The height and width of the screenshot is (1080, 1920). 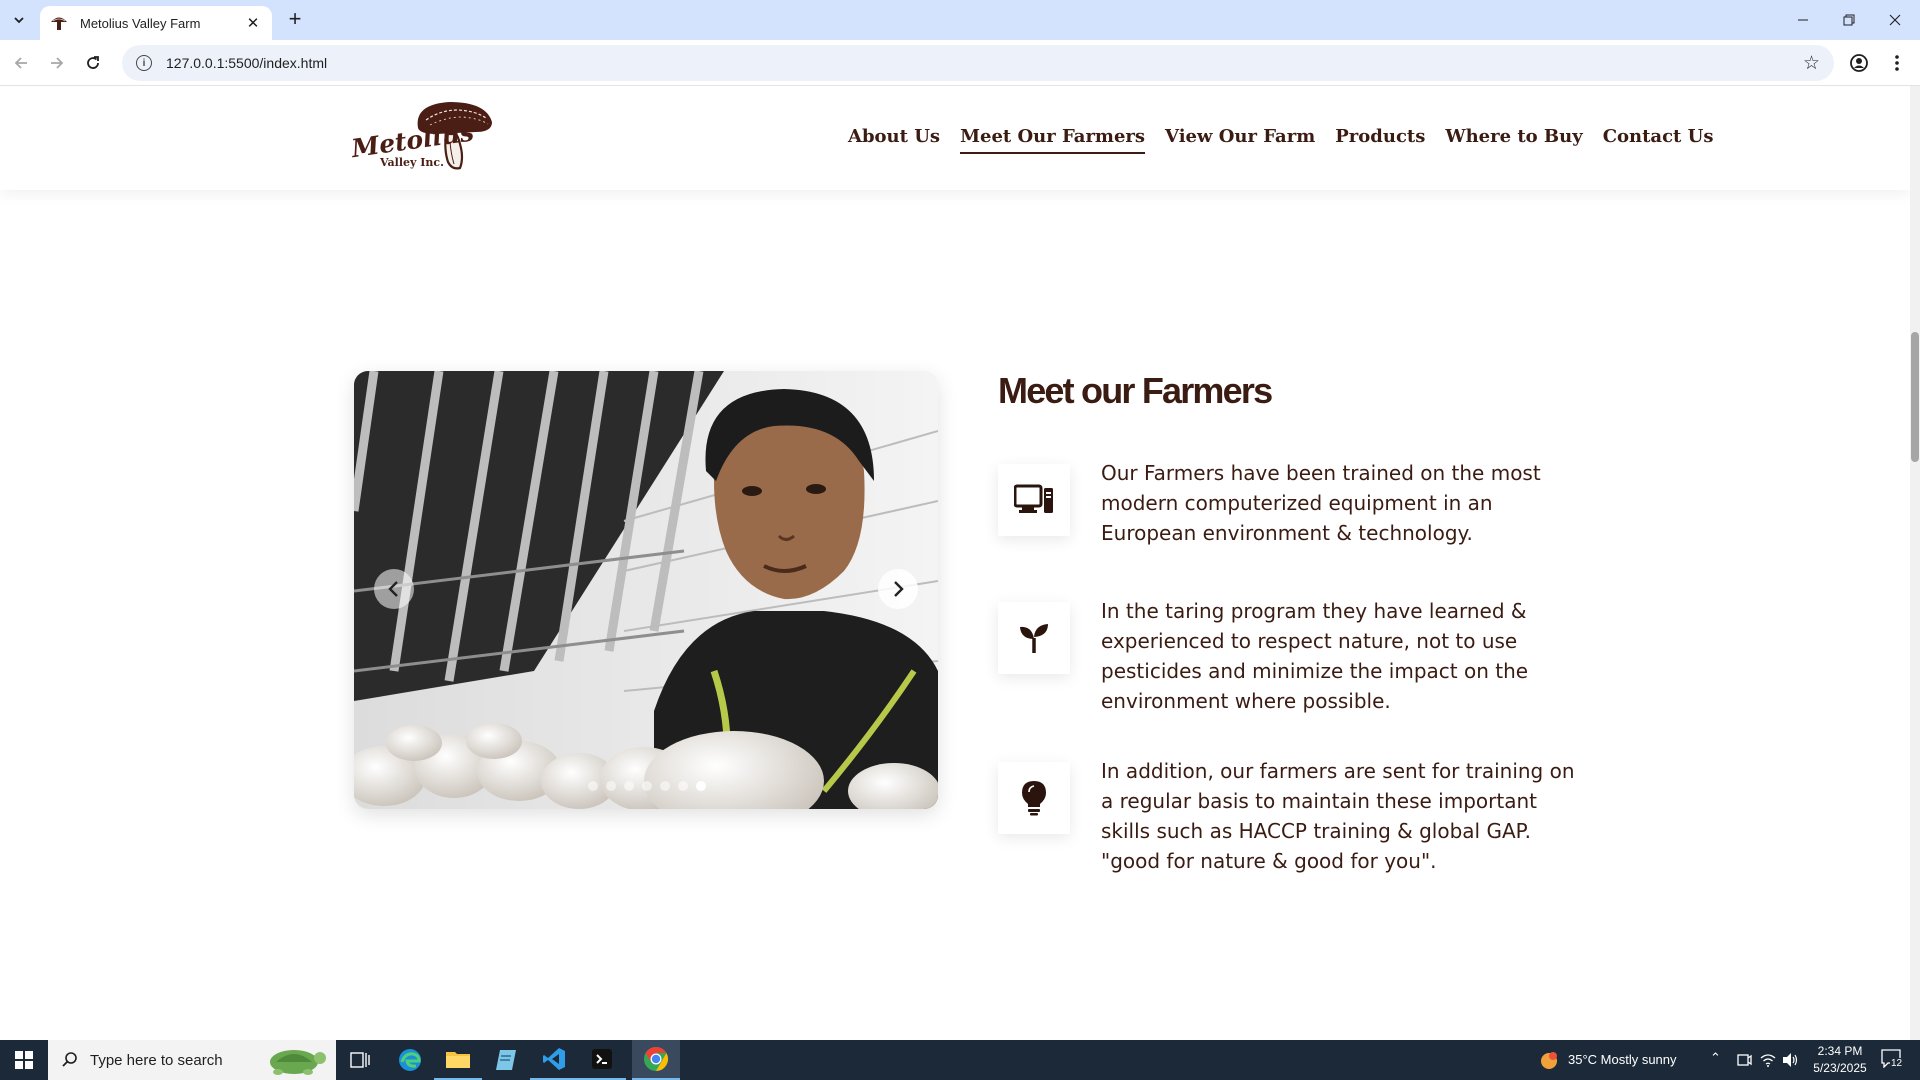 What do you see at coordinates (960, 20) in the screenshot?
I see `browser-tab-bar: Metolius Valley Farm ✕ +` at bounding box center [960, 20].